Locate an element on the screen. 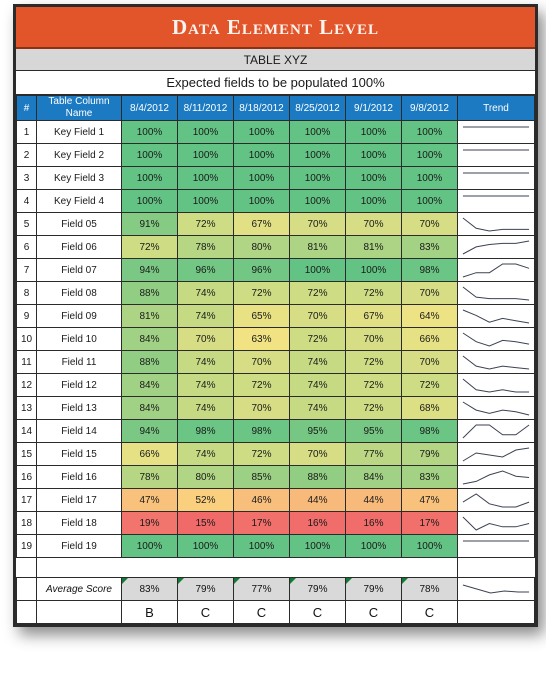 This screenshot has width=546, height=696. grade-row-gutter is located at coordinates (26, 612).